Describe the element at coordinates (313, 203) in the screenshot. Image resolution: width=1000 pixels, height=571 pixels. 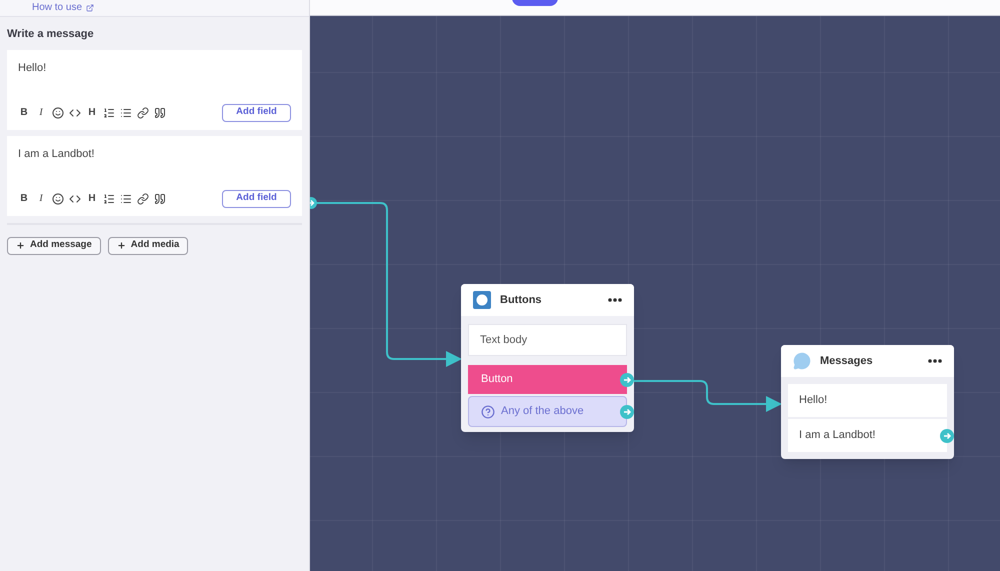
I see `input-port-icon` at that location.